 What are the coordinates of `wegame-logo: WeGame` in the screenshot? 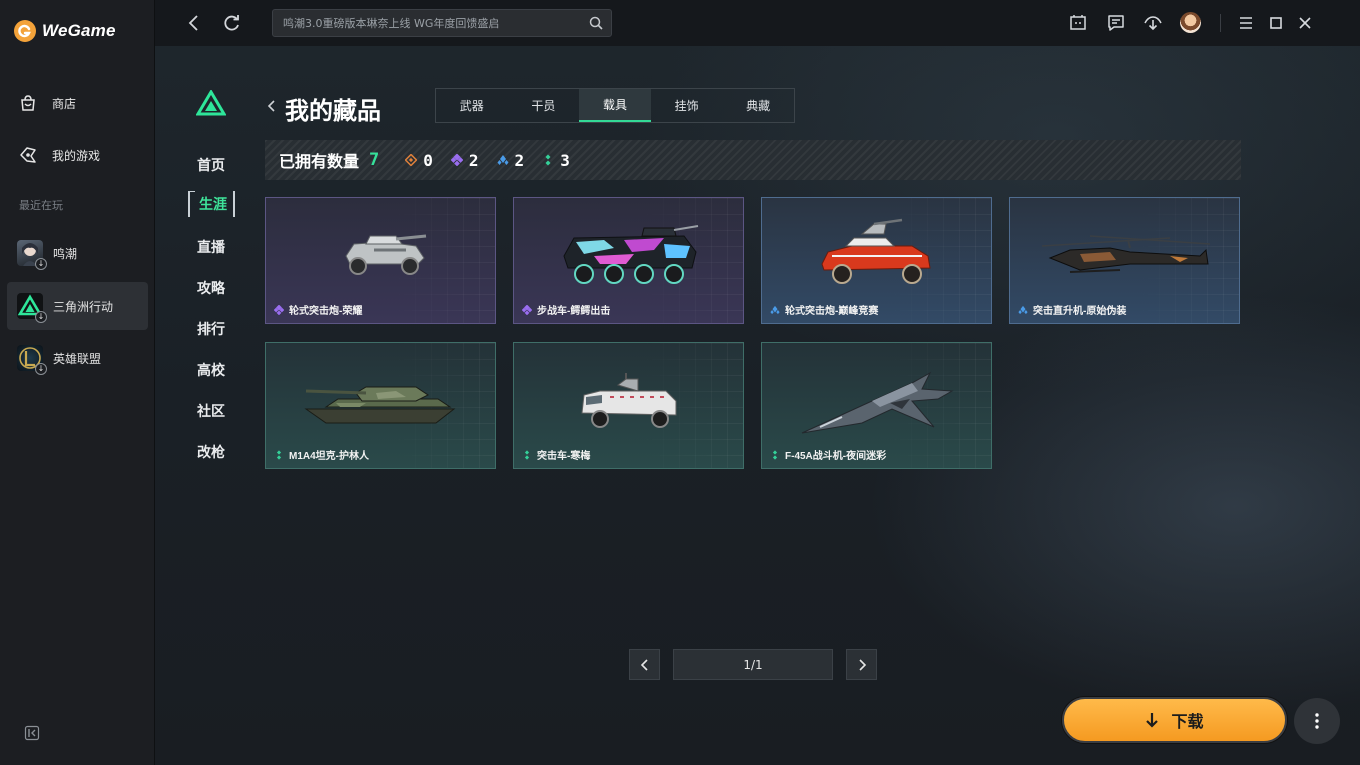 It's located at (65, 31).